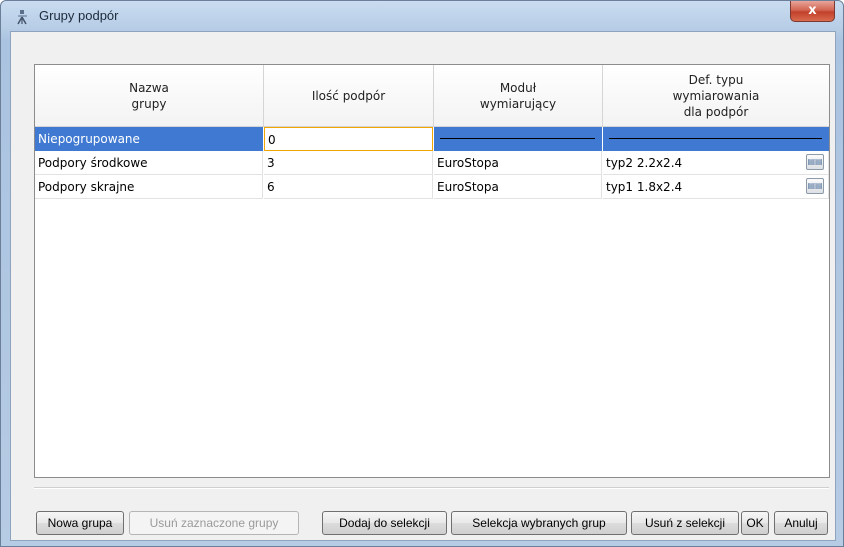 Image resolution: width=844 pixels, height=547 pixels. I want to click on cell-module, so click(518, 139).